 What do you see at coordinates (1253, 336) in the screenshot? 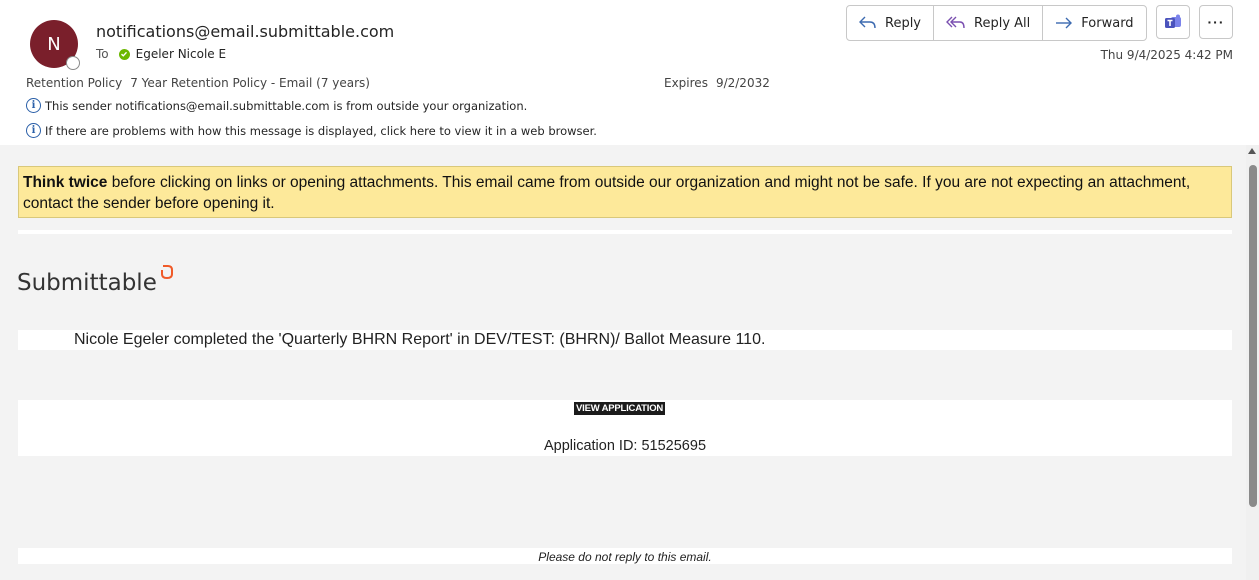
I see `scrollbar-thumb` at bounding box center [1253, 336].